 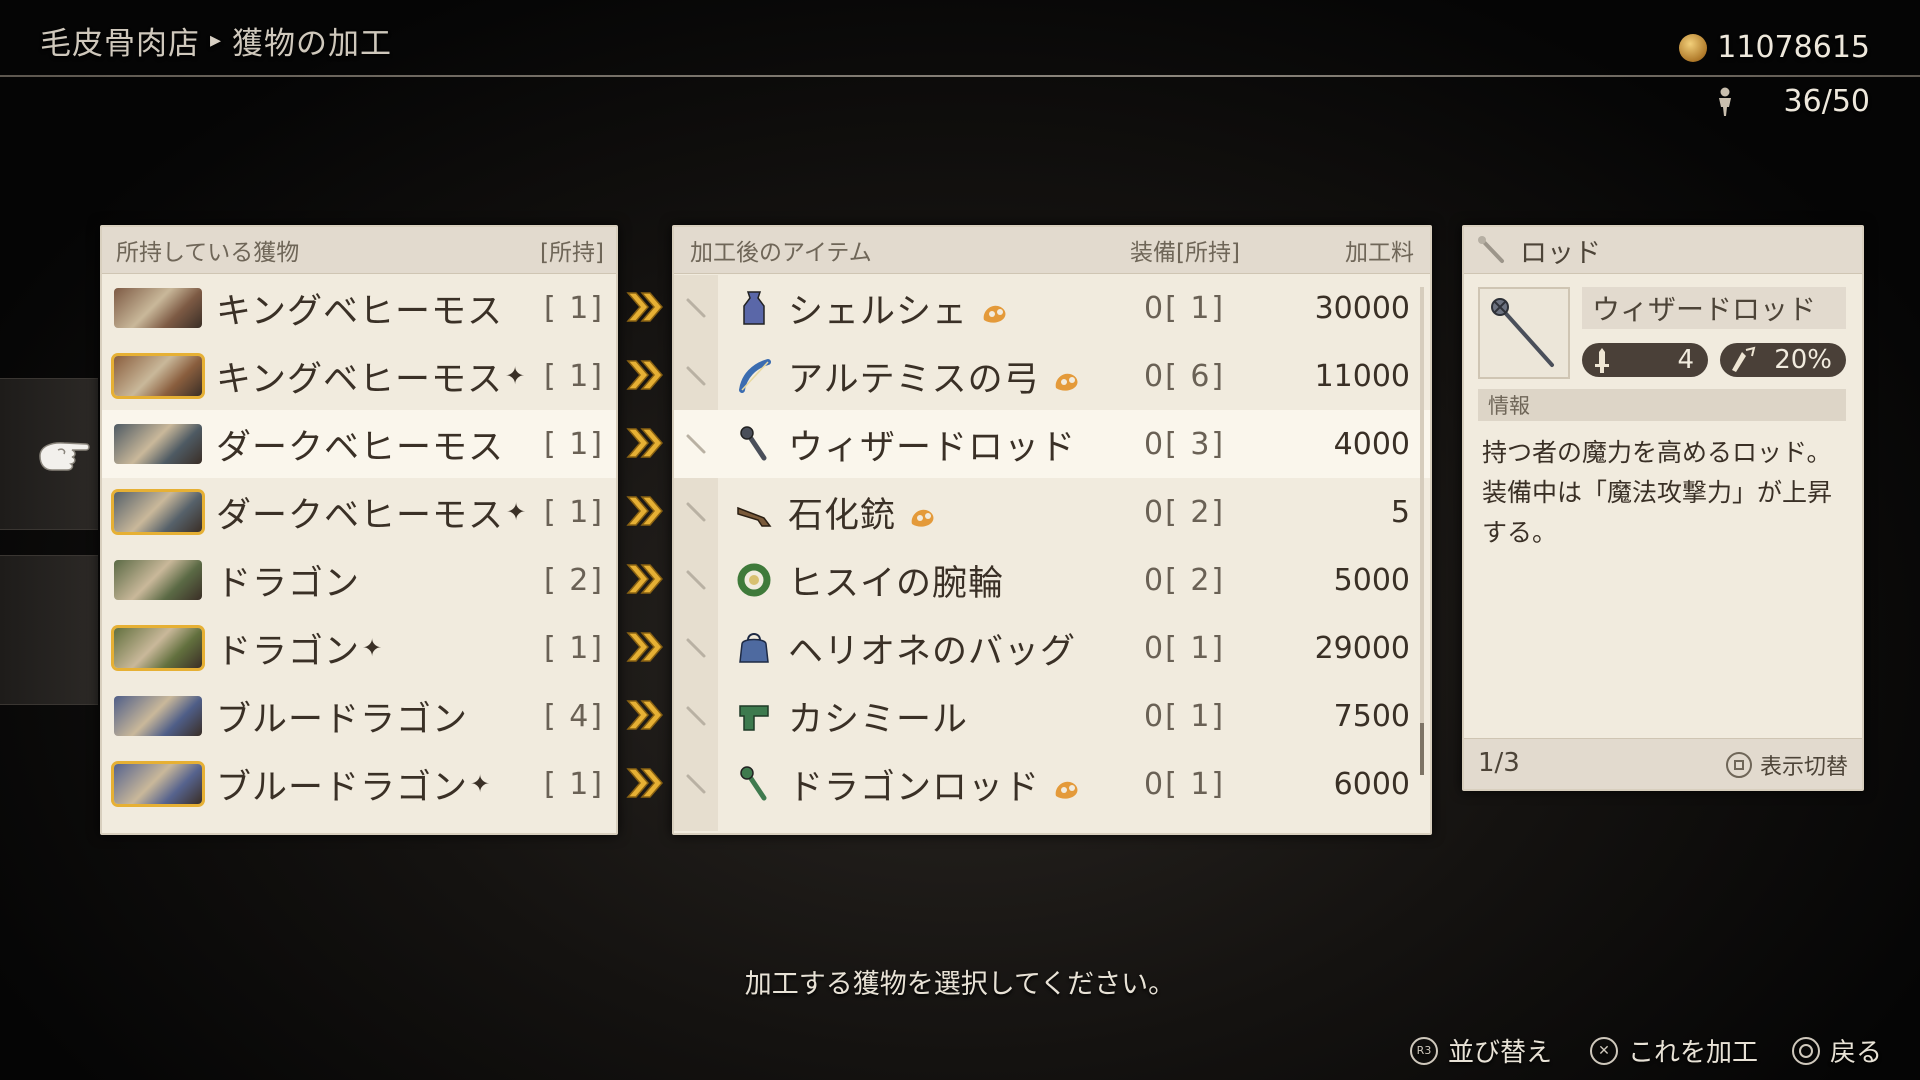 I want to click on processed-item-row: ドラゴンロッド 0[ 1] 6000, so click(x=1052, y=784).